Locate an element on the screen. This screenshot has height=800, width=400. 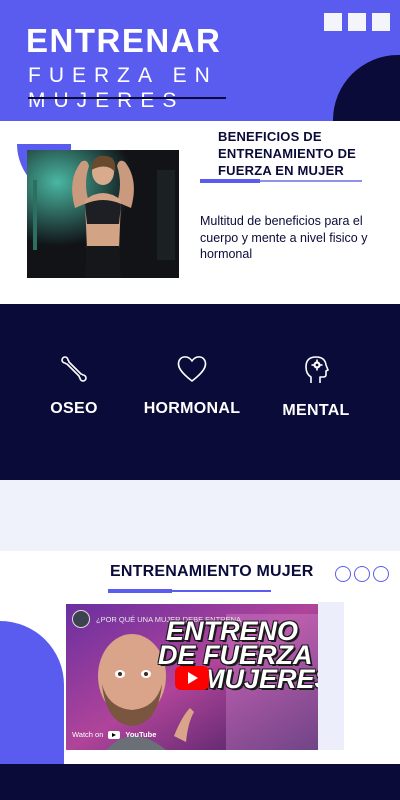
decoration-circles is located at coordinates (362, 574).